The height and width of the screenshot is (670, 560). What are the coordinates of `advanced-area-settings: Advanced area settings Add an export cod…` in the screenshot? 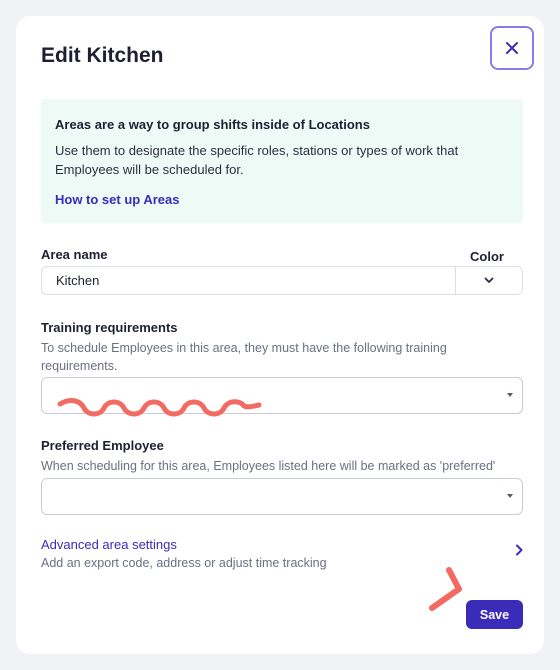 It's located at (282, 554).